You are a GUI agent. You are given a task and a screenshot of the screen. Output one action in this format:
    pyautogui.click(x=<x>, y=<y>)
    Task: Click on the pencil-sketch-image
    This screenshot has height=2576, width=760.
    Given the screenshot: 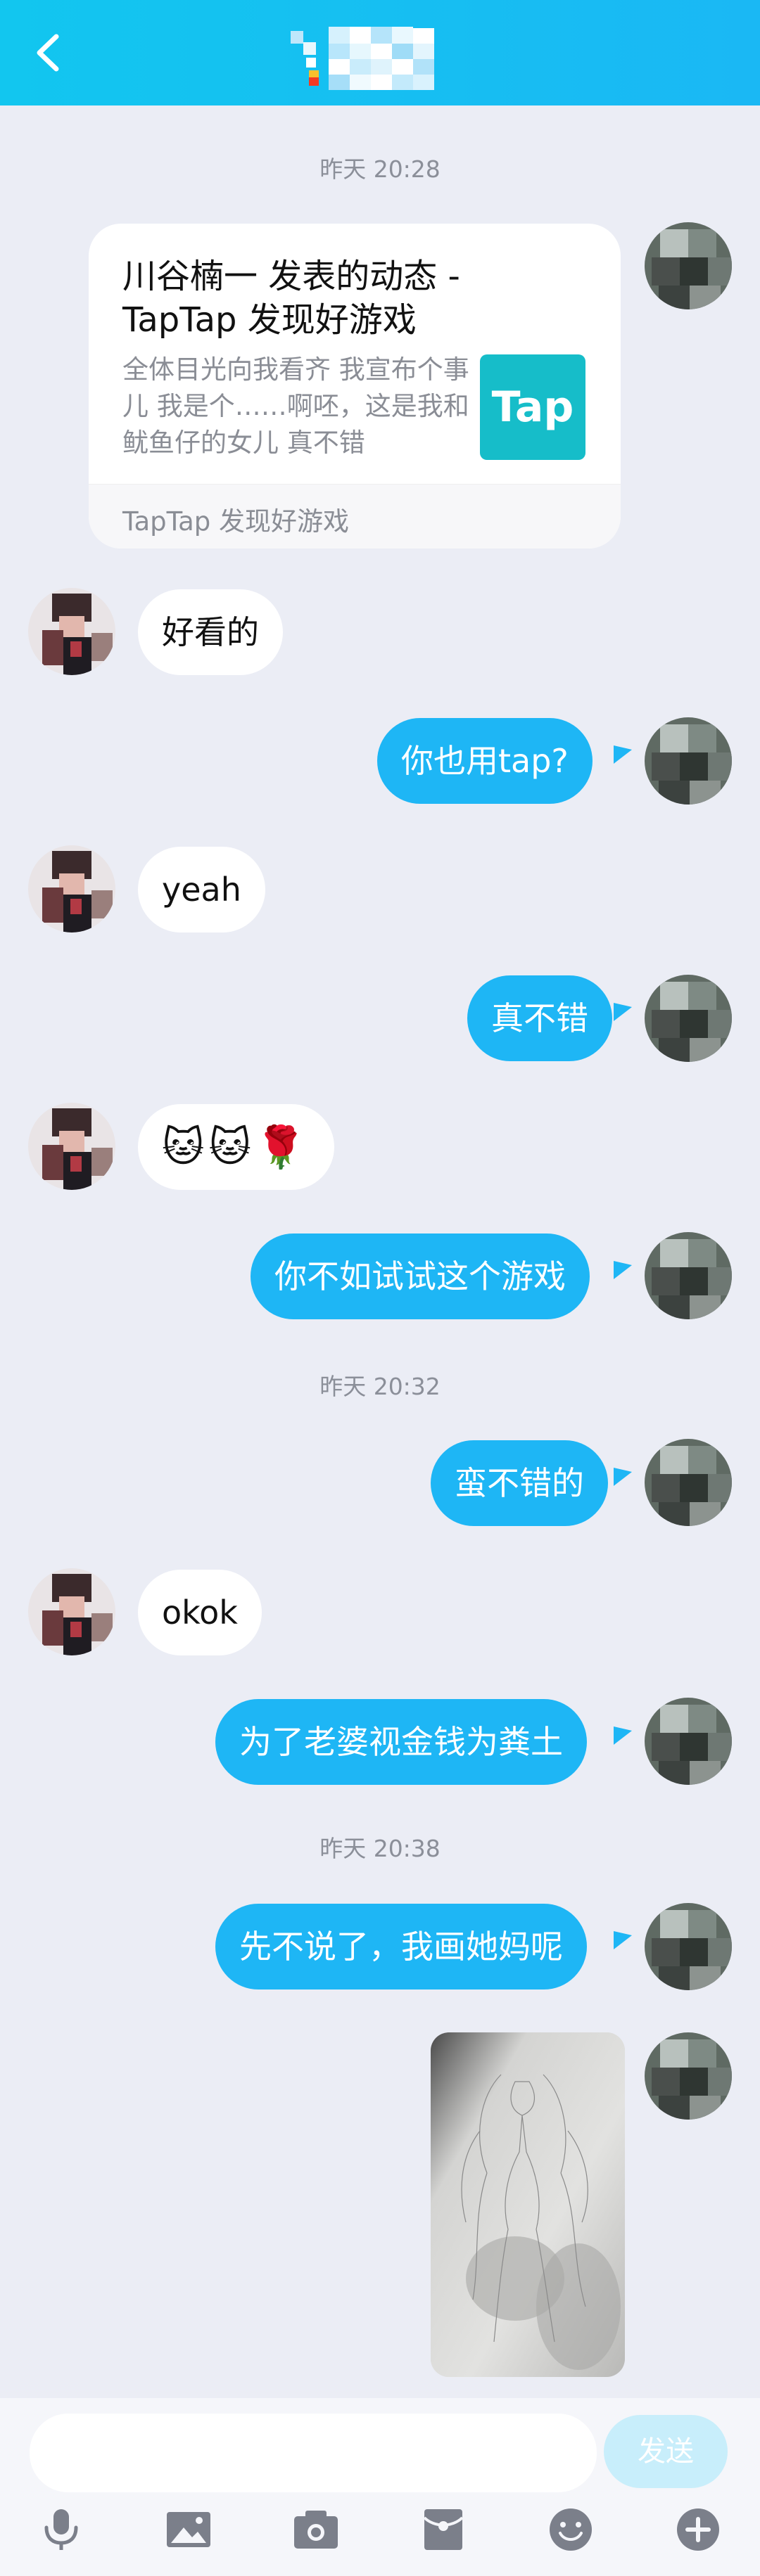 What is the action you would take?
    pyautogui.click(x=528, y=2204)
    